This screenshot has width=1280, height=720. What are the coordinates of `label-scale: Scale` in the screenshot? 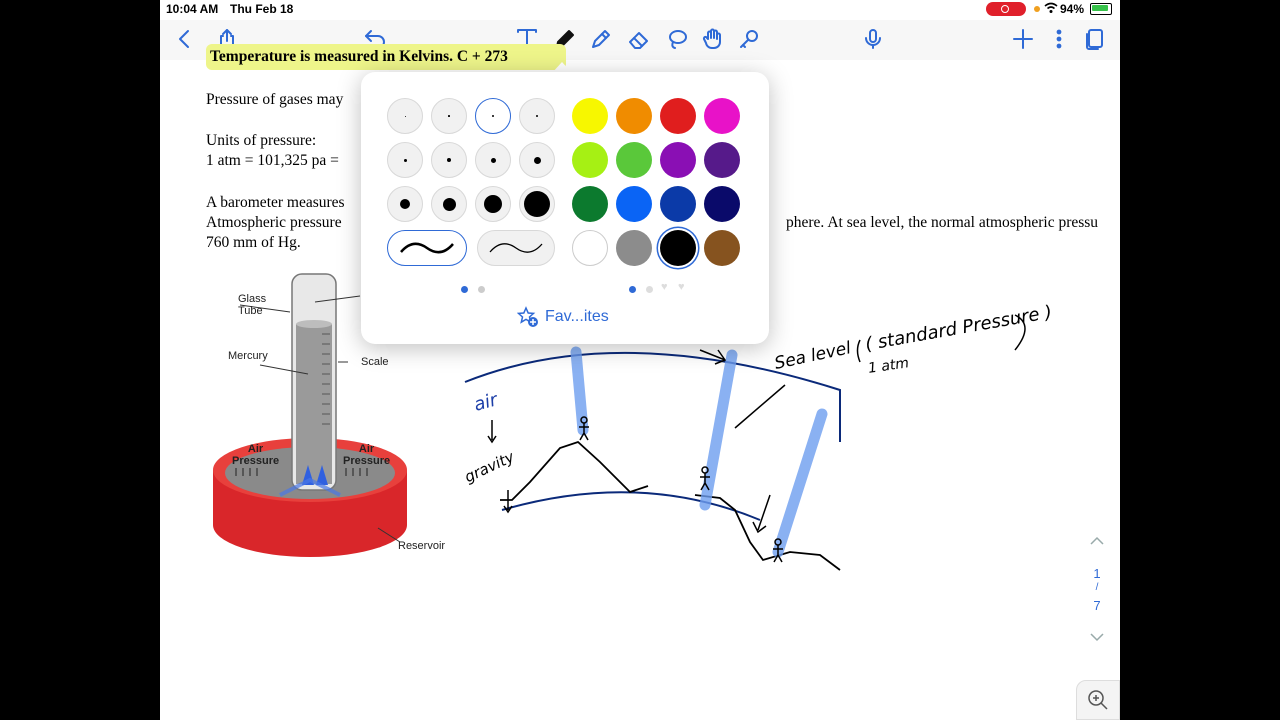 It's located at (375, 362).